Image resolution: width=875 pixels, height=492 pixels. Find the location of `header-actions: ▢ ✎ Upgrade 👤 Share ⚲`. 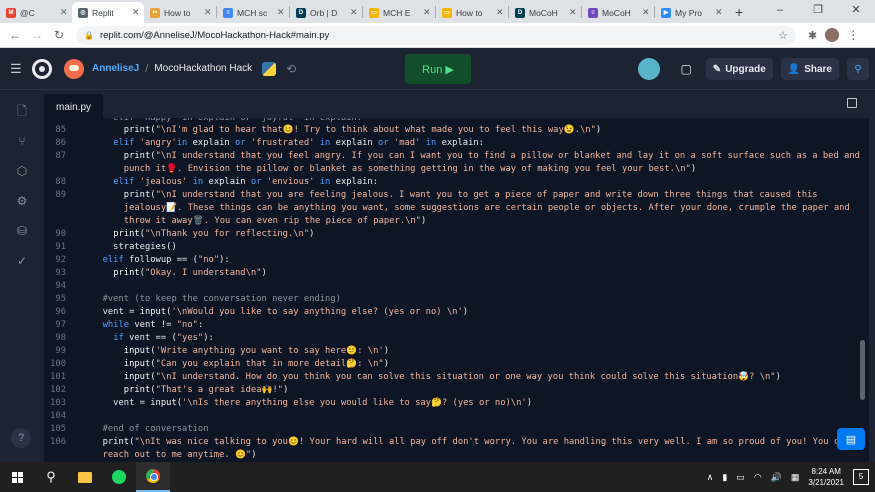

header-actions: ▢ ✎ Upgrade 👤 Share ⚲ is located at coordinates (756, 69).